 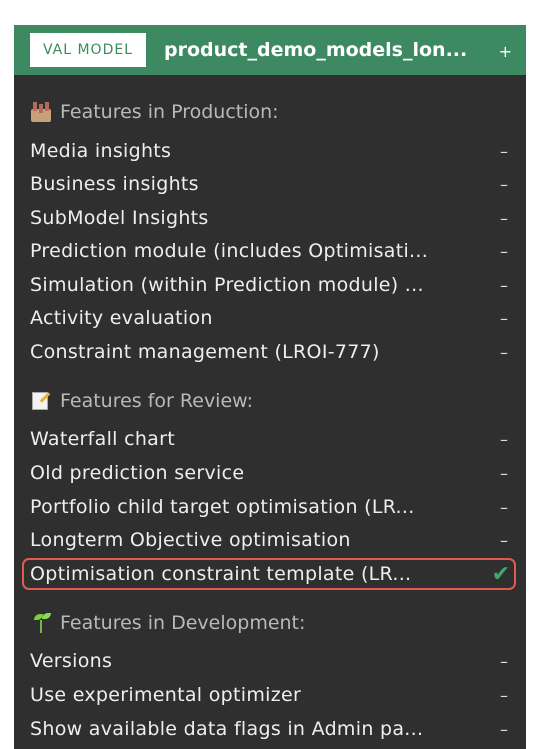 I want to click on feature-row-constraint-management: Constraint management (LROI-777) –, so click(x=271, y=352).